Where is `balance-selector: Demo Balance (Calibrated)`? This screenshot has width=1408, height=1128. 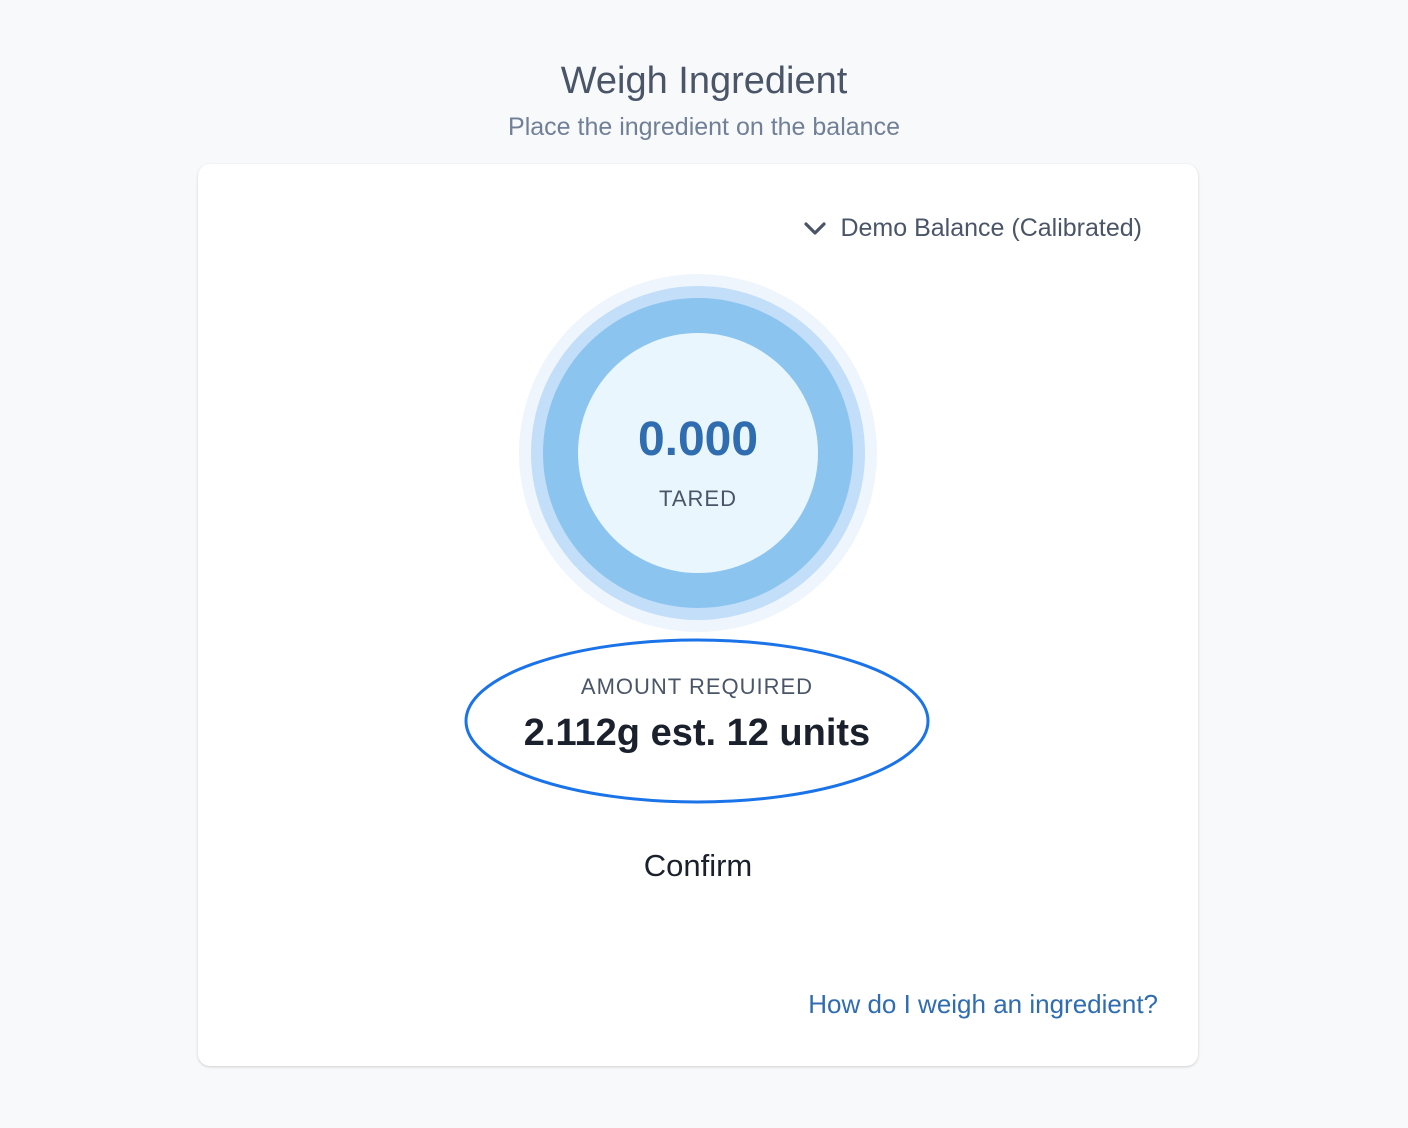
balance-selector: Demo Balance (Calibrated) is located at coordinates (972, 228).